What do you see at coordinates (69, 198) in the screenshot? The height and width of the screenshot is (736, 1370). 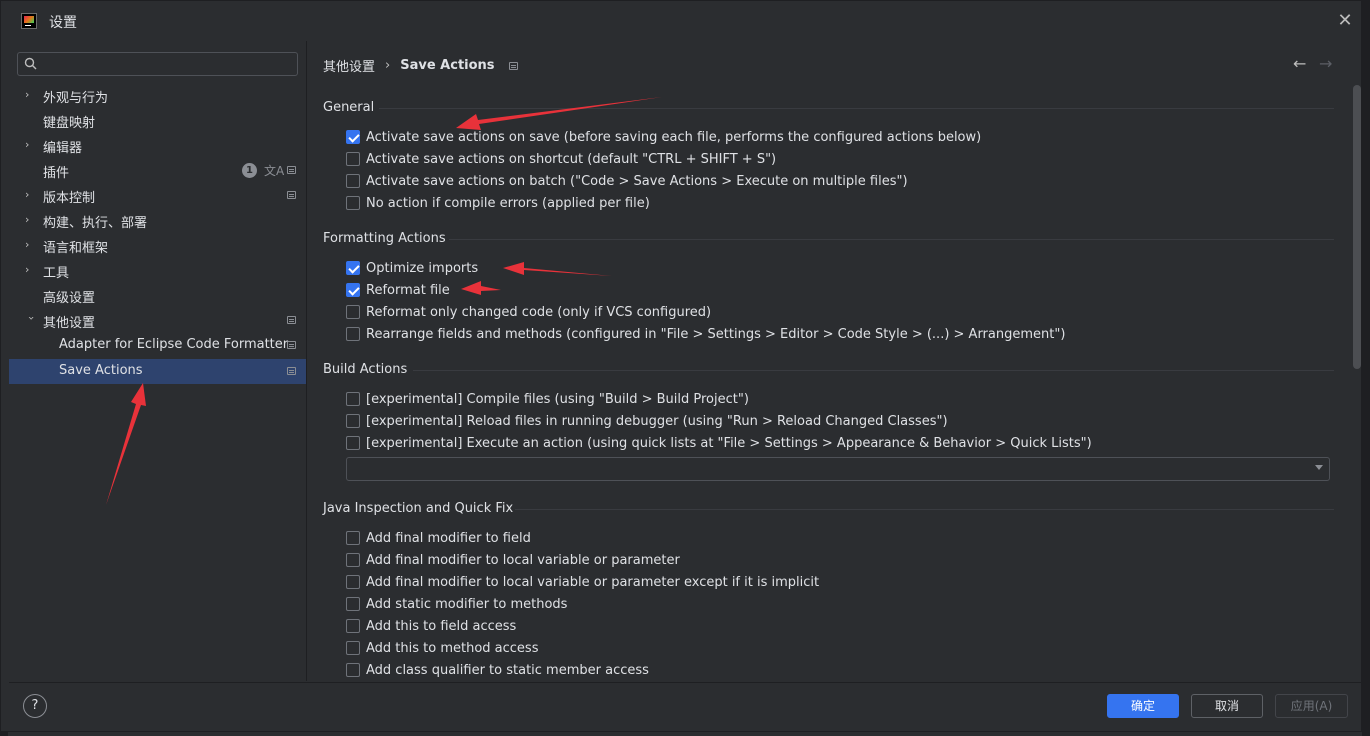 I see `sidebar-item-label: 版本控制` at bounding box center [69, 198].